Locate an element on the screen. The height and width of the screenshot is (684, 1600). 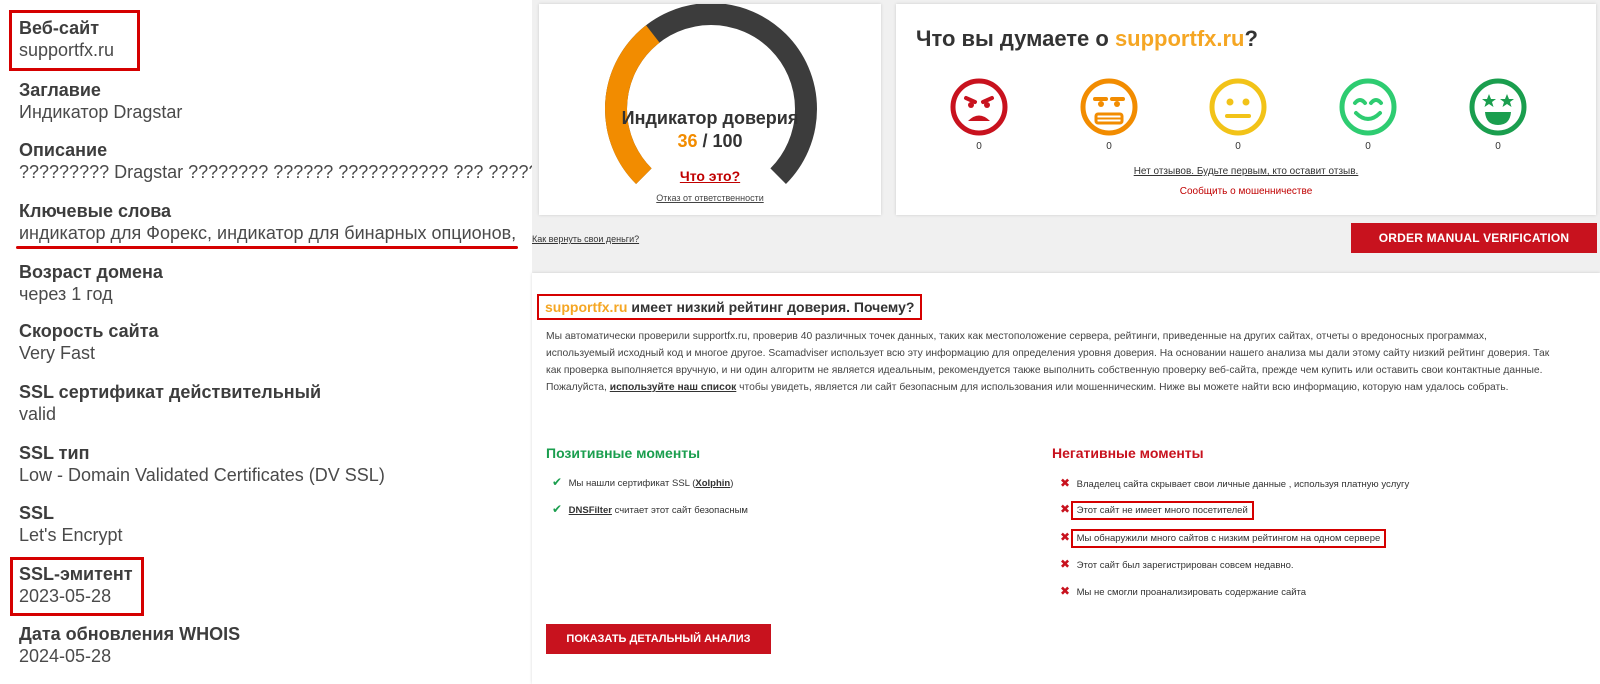
gauge-fill is located at coordinates (632, 104).